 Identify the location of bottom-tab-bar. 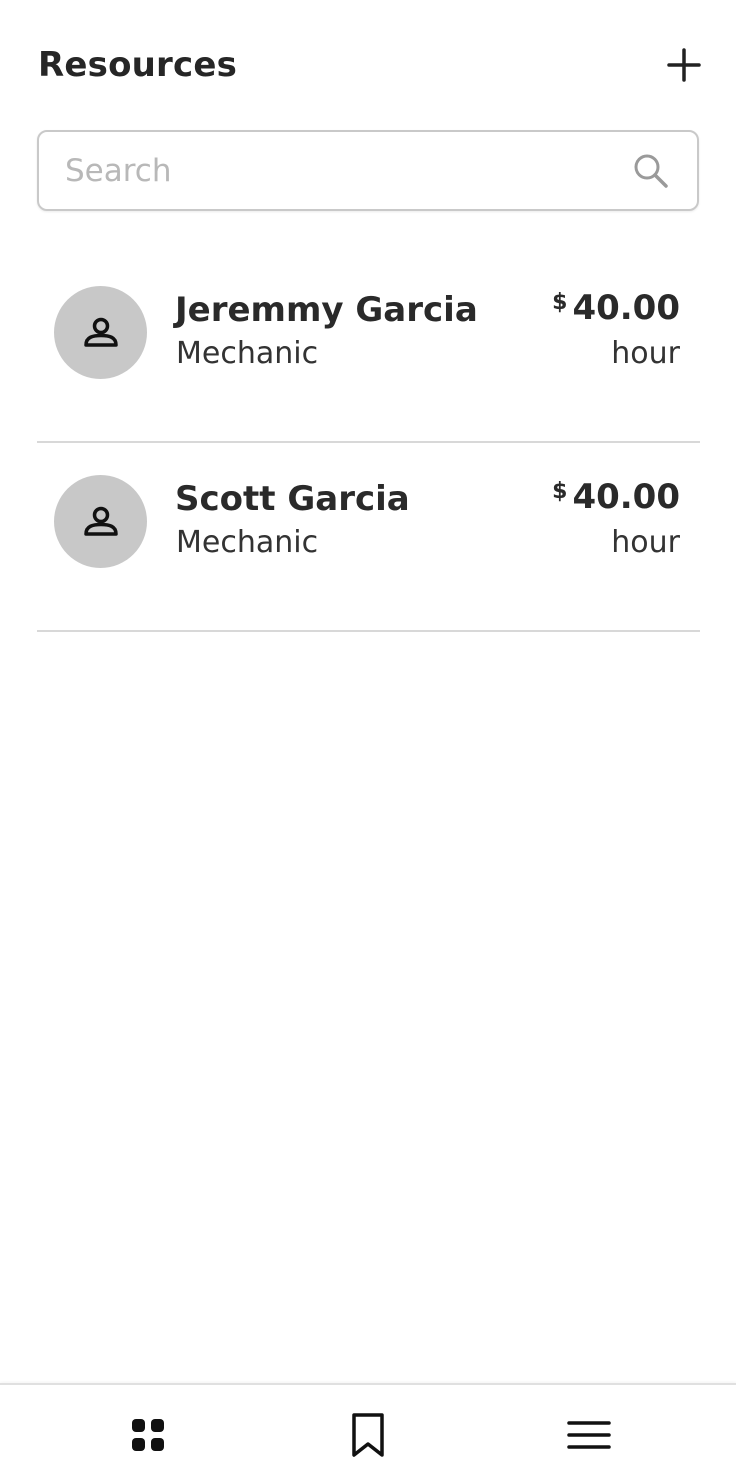
(368, 1432).